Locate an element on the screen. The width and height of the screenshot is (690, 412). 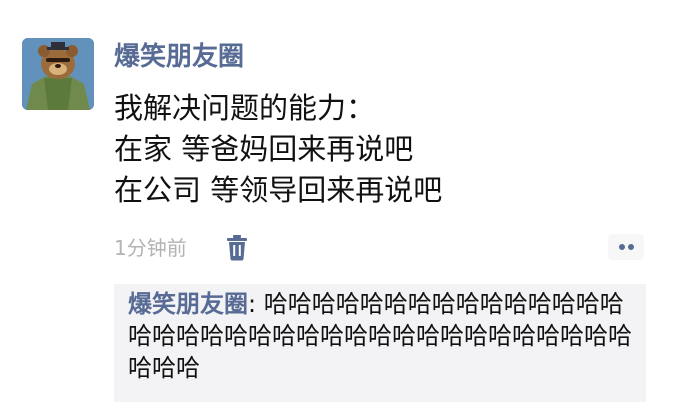
comment-author: 爆笑朋友圈 is located at coordinates (188, 304).